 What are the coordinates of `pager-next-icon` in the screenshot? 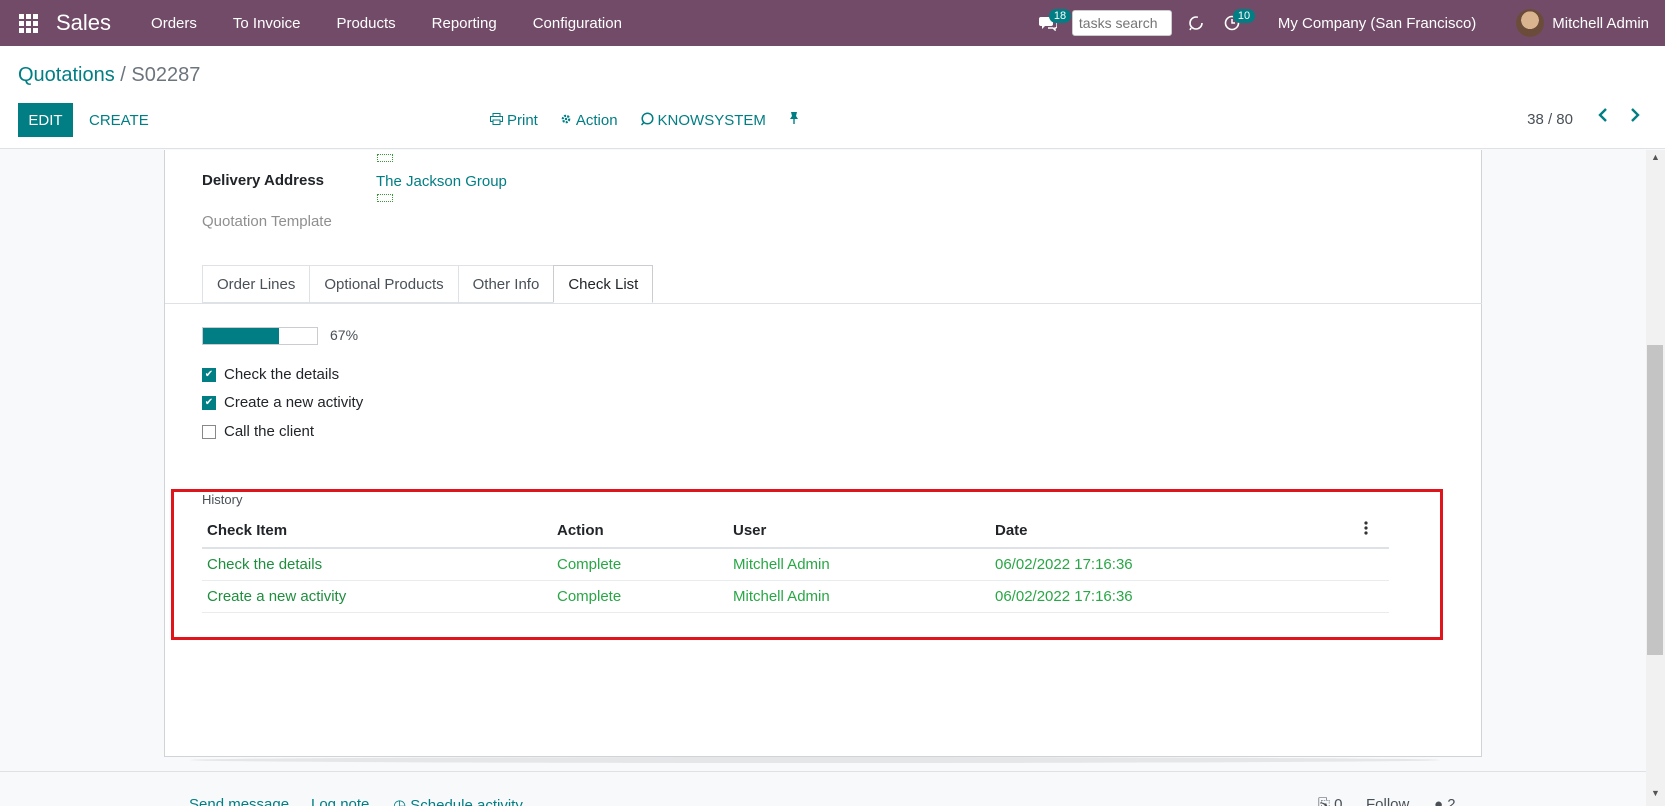 It's located at (1635, 117).